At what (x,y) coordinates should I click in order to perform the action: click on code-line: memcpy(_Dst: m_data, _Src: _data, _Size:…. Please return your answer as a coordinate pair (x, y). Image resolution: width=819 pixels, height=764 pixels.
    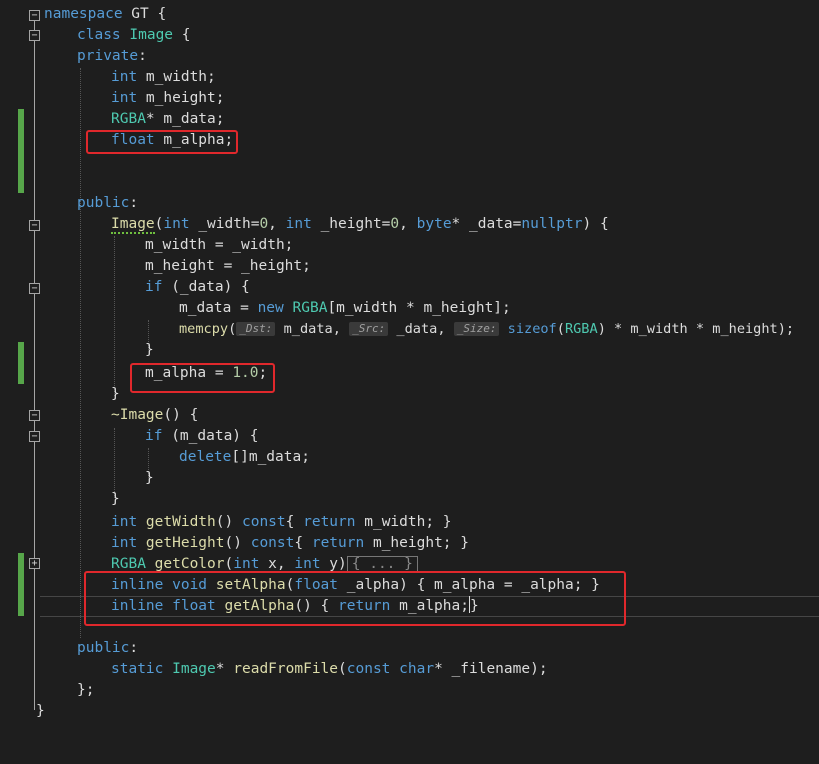
    Looking at the image, I should click on (409, 329).